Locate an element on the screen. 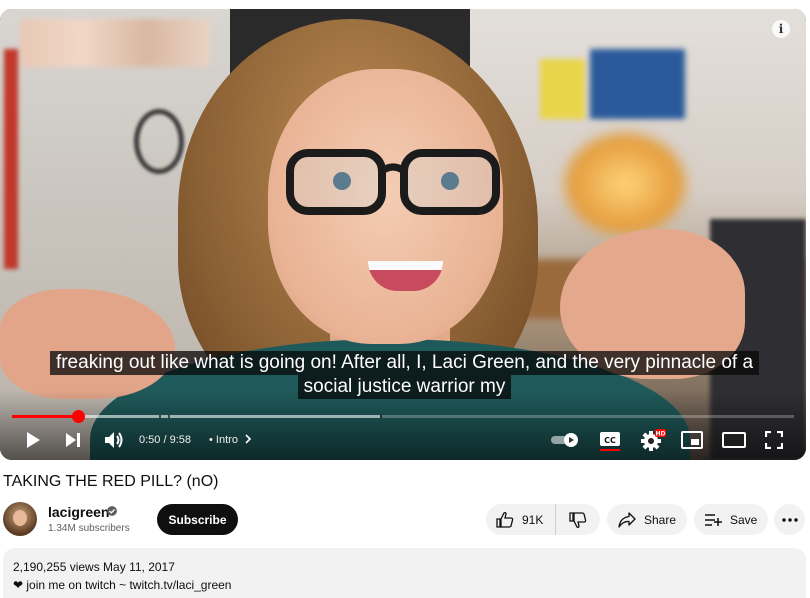 The height and width of the screenshot is (598, 810). subscriber-count: 1.34M subscribers is located at coordinates (89, 528).